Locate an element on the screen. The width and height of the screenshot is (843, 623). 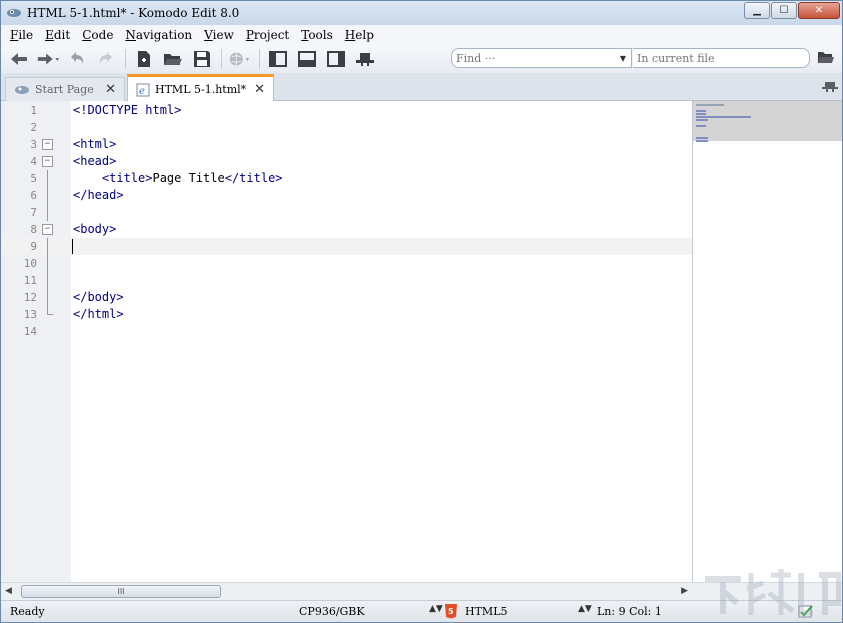
tab-label: HTML 5-1.html* is located at coordinates (201, 89).